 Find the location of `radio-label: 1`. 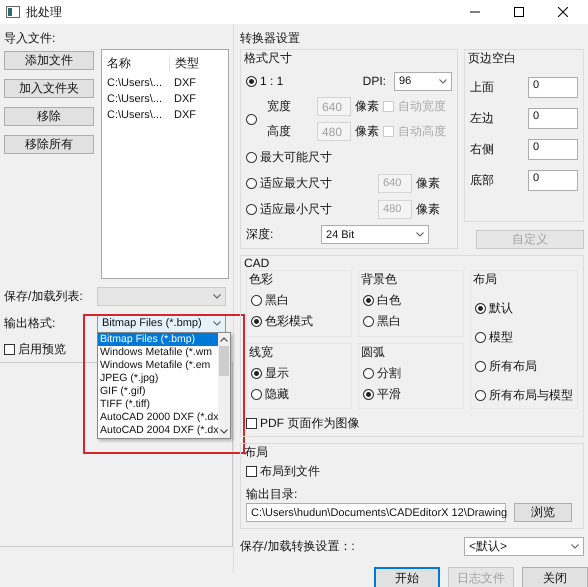

radio-label: 1 is located at coordinates (272, 81).